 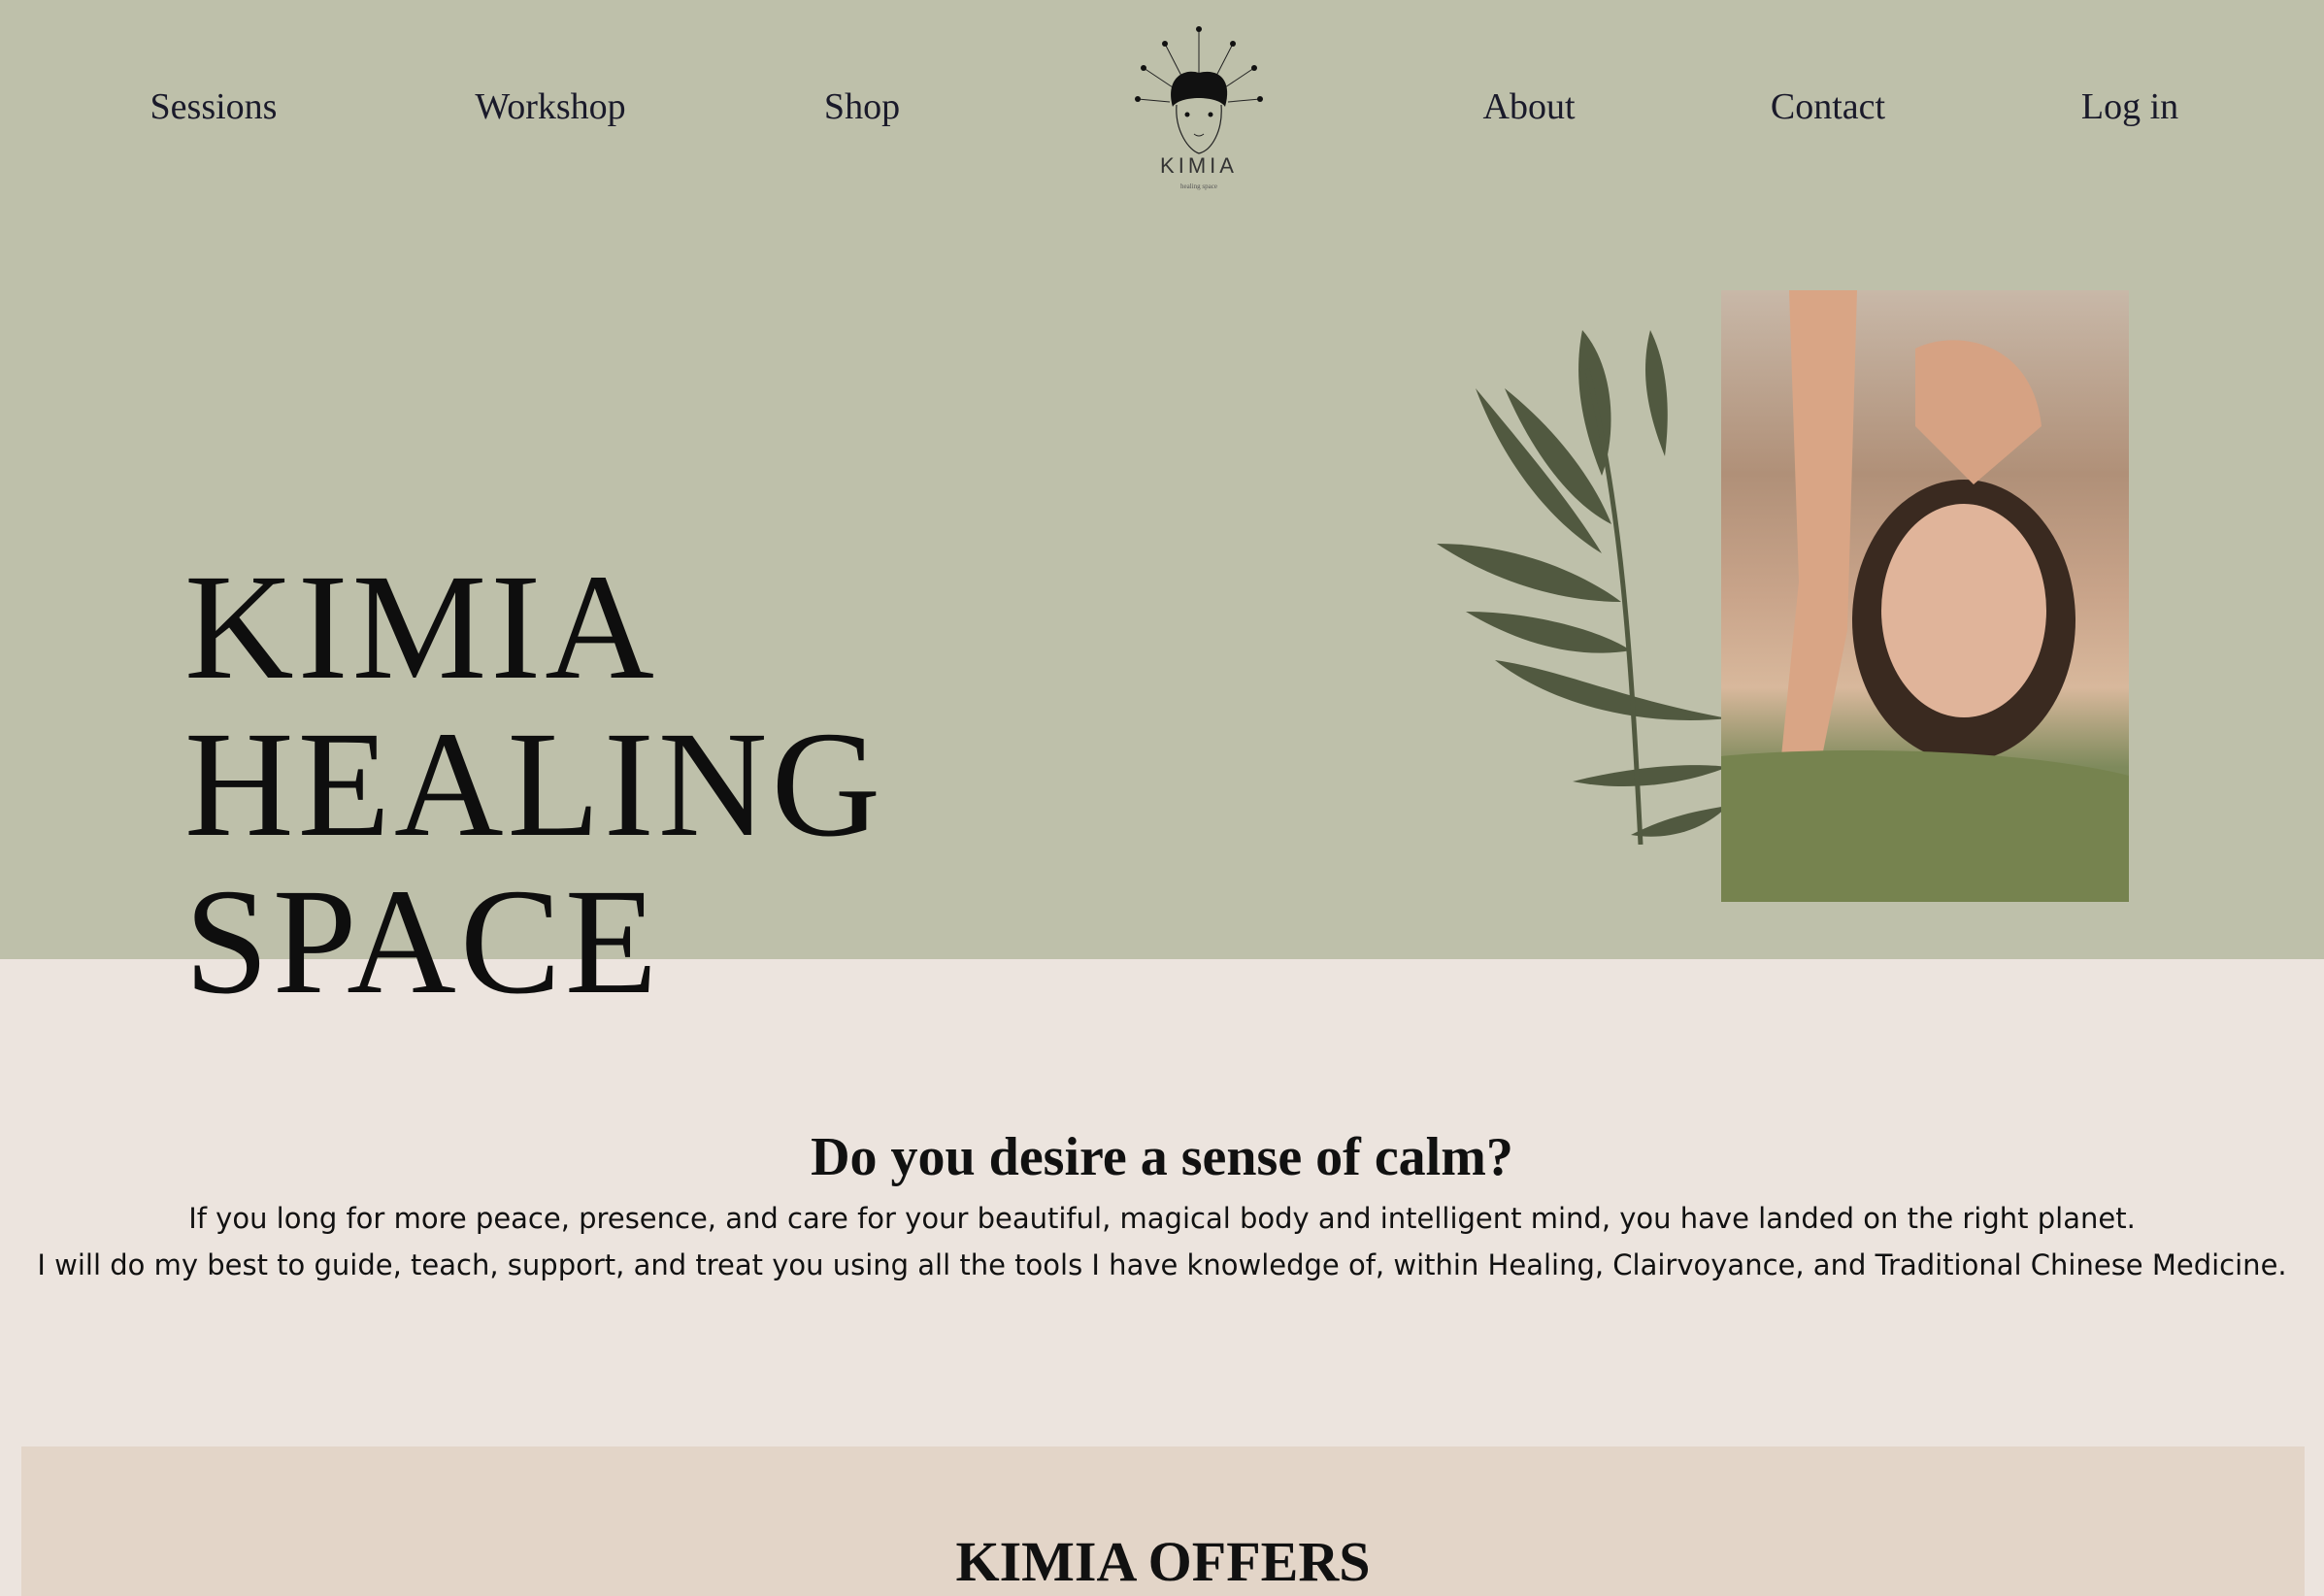 What do you see at coordinates (1163, 1562) in the screenshot?
I see `offers-heading: KIMIA OFFERS` at bounding box center [1163, 1562].